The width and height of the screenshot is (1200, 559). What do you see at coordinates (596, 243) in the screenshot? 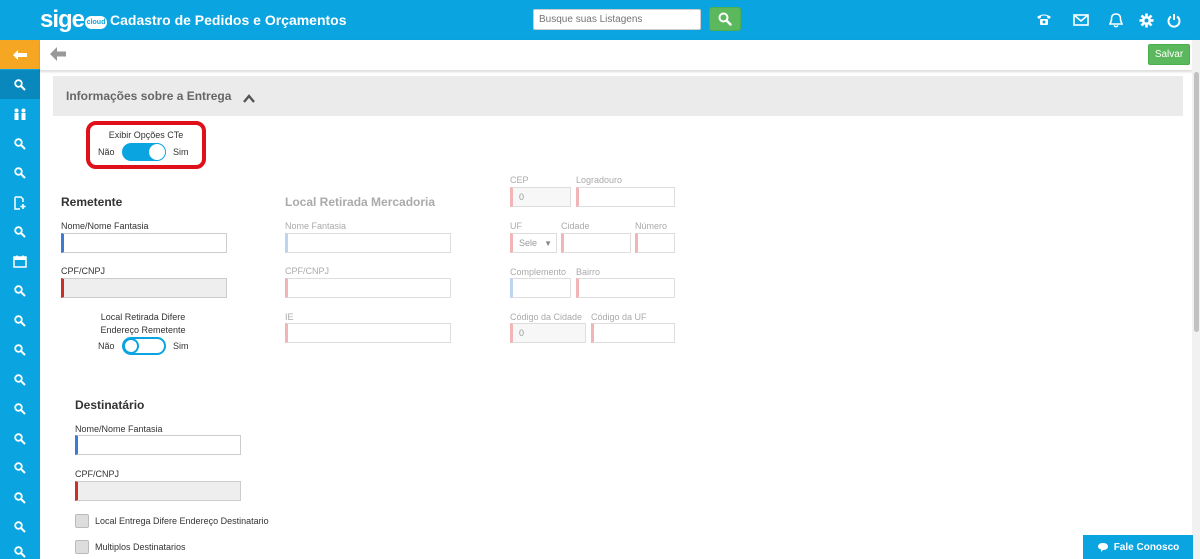
I see `cidade-input` at bounding box center [596, 243].